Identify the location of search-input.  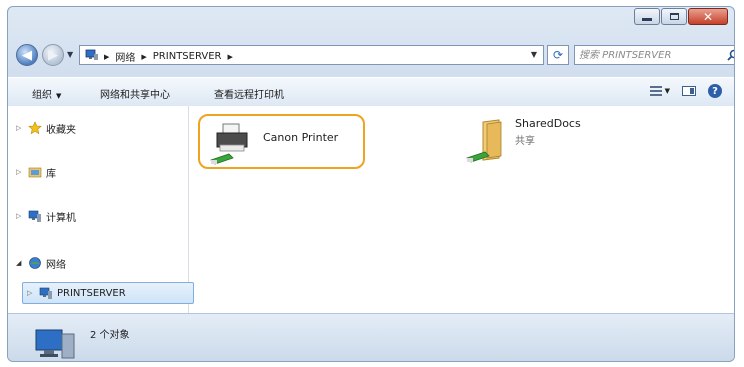
(649, 55).